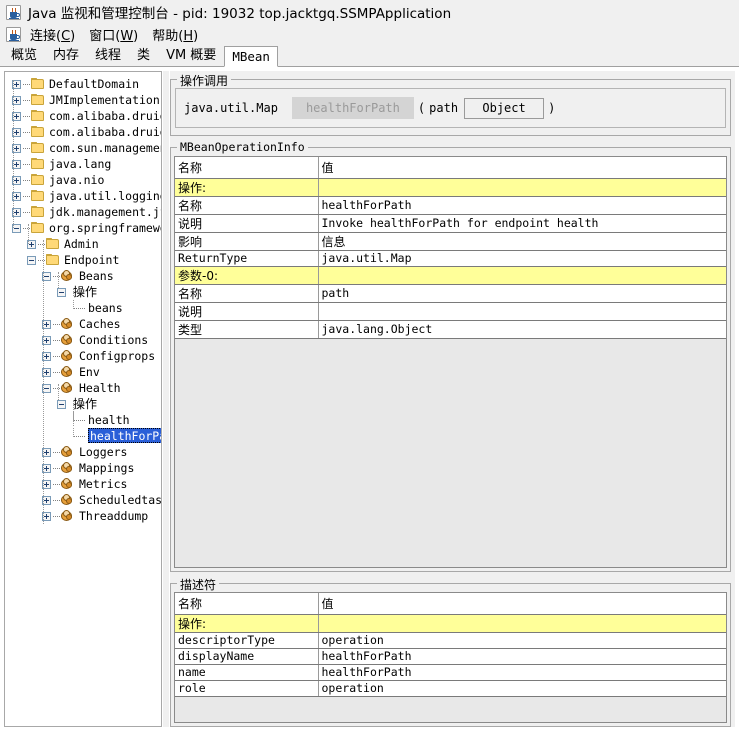 Image resolution: width=739 pixels, height=731 pixels. Describe the element at coordinates (73, 432) in the screenshot. I see `tree-connector-vertical` at that location.